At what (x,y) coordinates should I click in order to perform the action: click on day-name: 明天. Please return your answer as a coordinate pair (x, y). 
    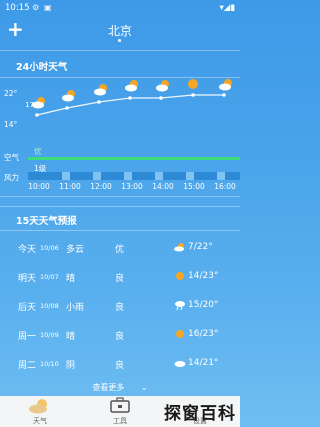
    Looking at the image, I should click on (27, 279).